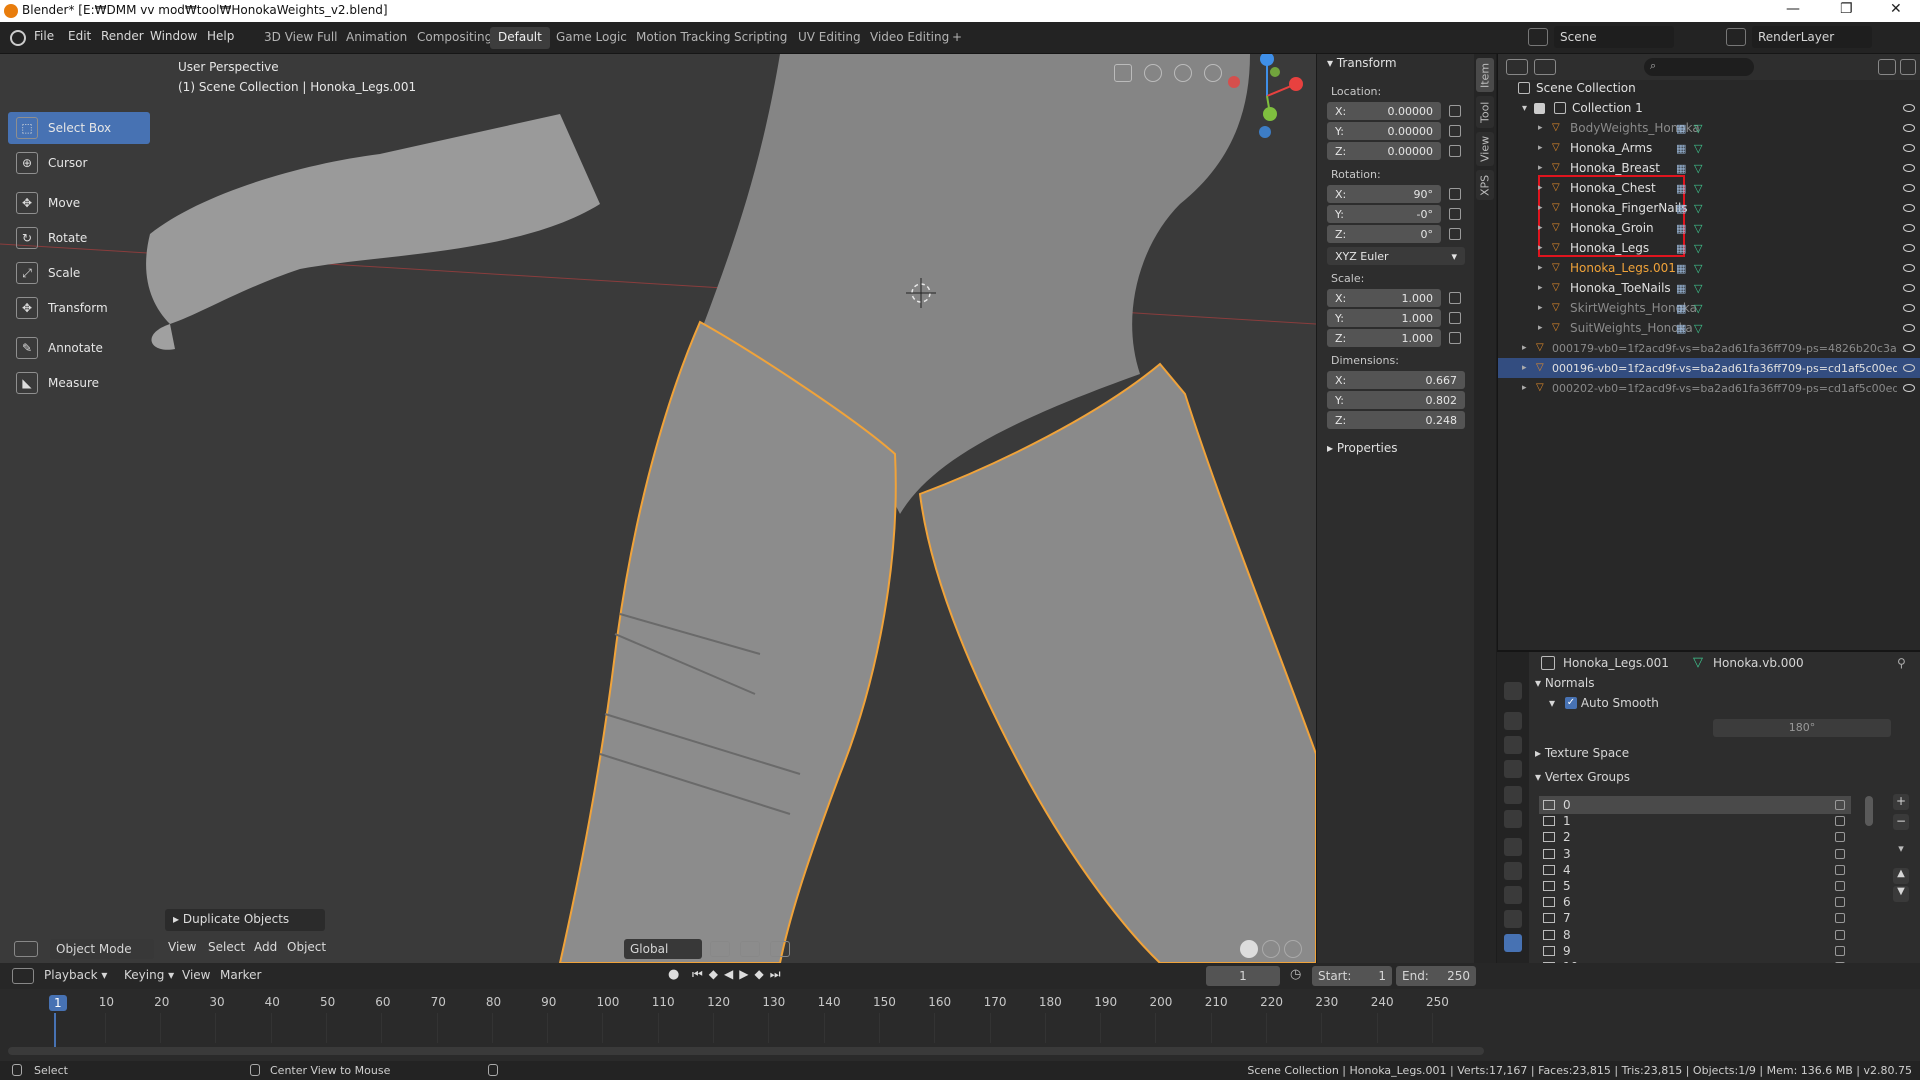 The height and width of the screenshot is (1080, 1920). What do you see at coordinates (1396, 420) in the screenshot?
I see `dimensions-z-field: Z: 0.248` at bounding box center [1396, 420].